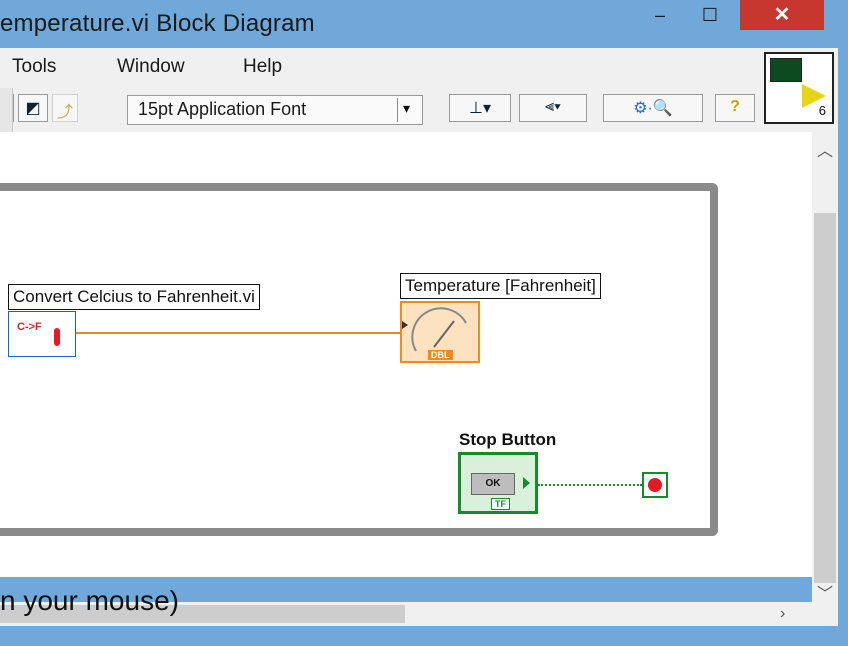 This screenshot has width=848, height=646. I want to click on scroll-up-icon: ︿, so click(825, 149).